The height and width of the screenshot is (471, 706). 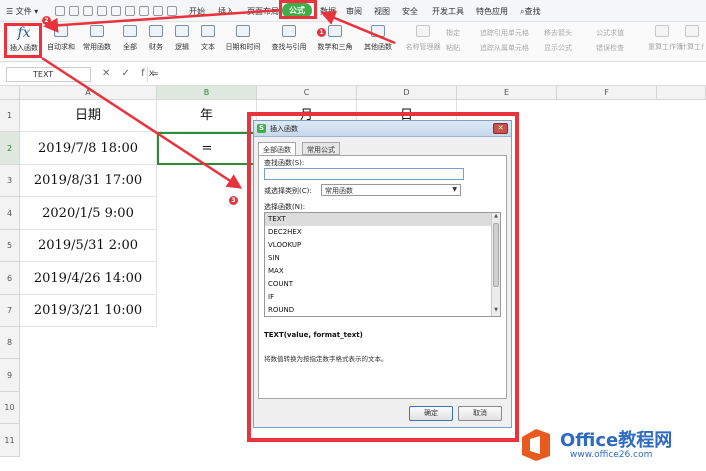 I want to click on error-check: 错误检查, so click(x=610, y=48).